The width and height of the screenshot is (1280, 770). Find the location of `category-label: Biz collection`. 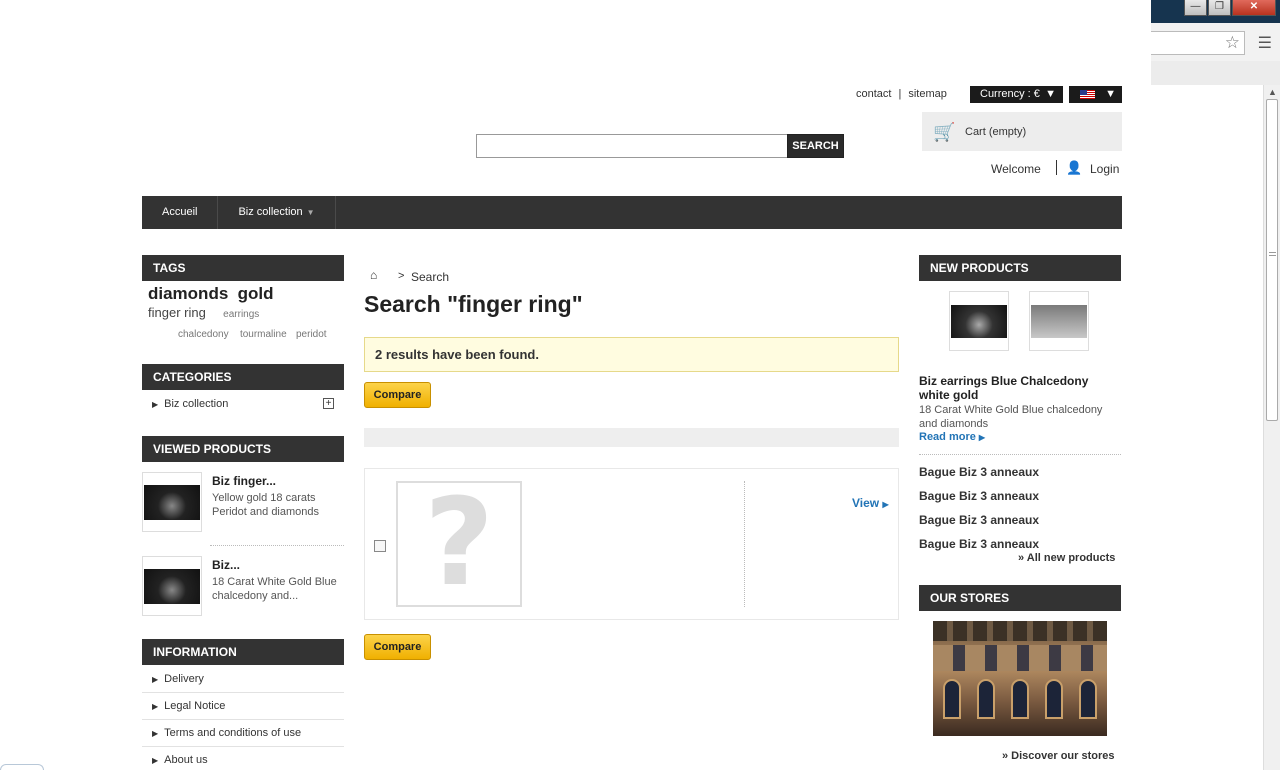

category-label: Biz collection is located at coordinates (196, 404).